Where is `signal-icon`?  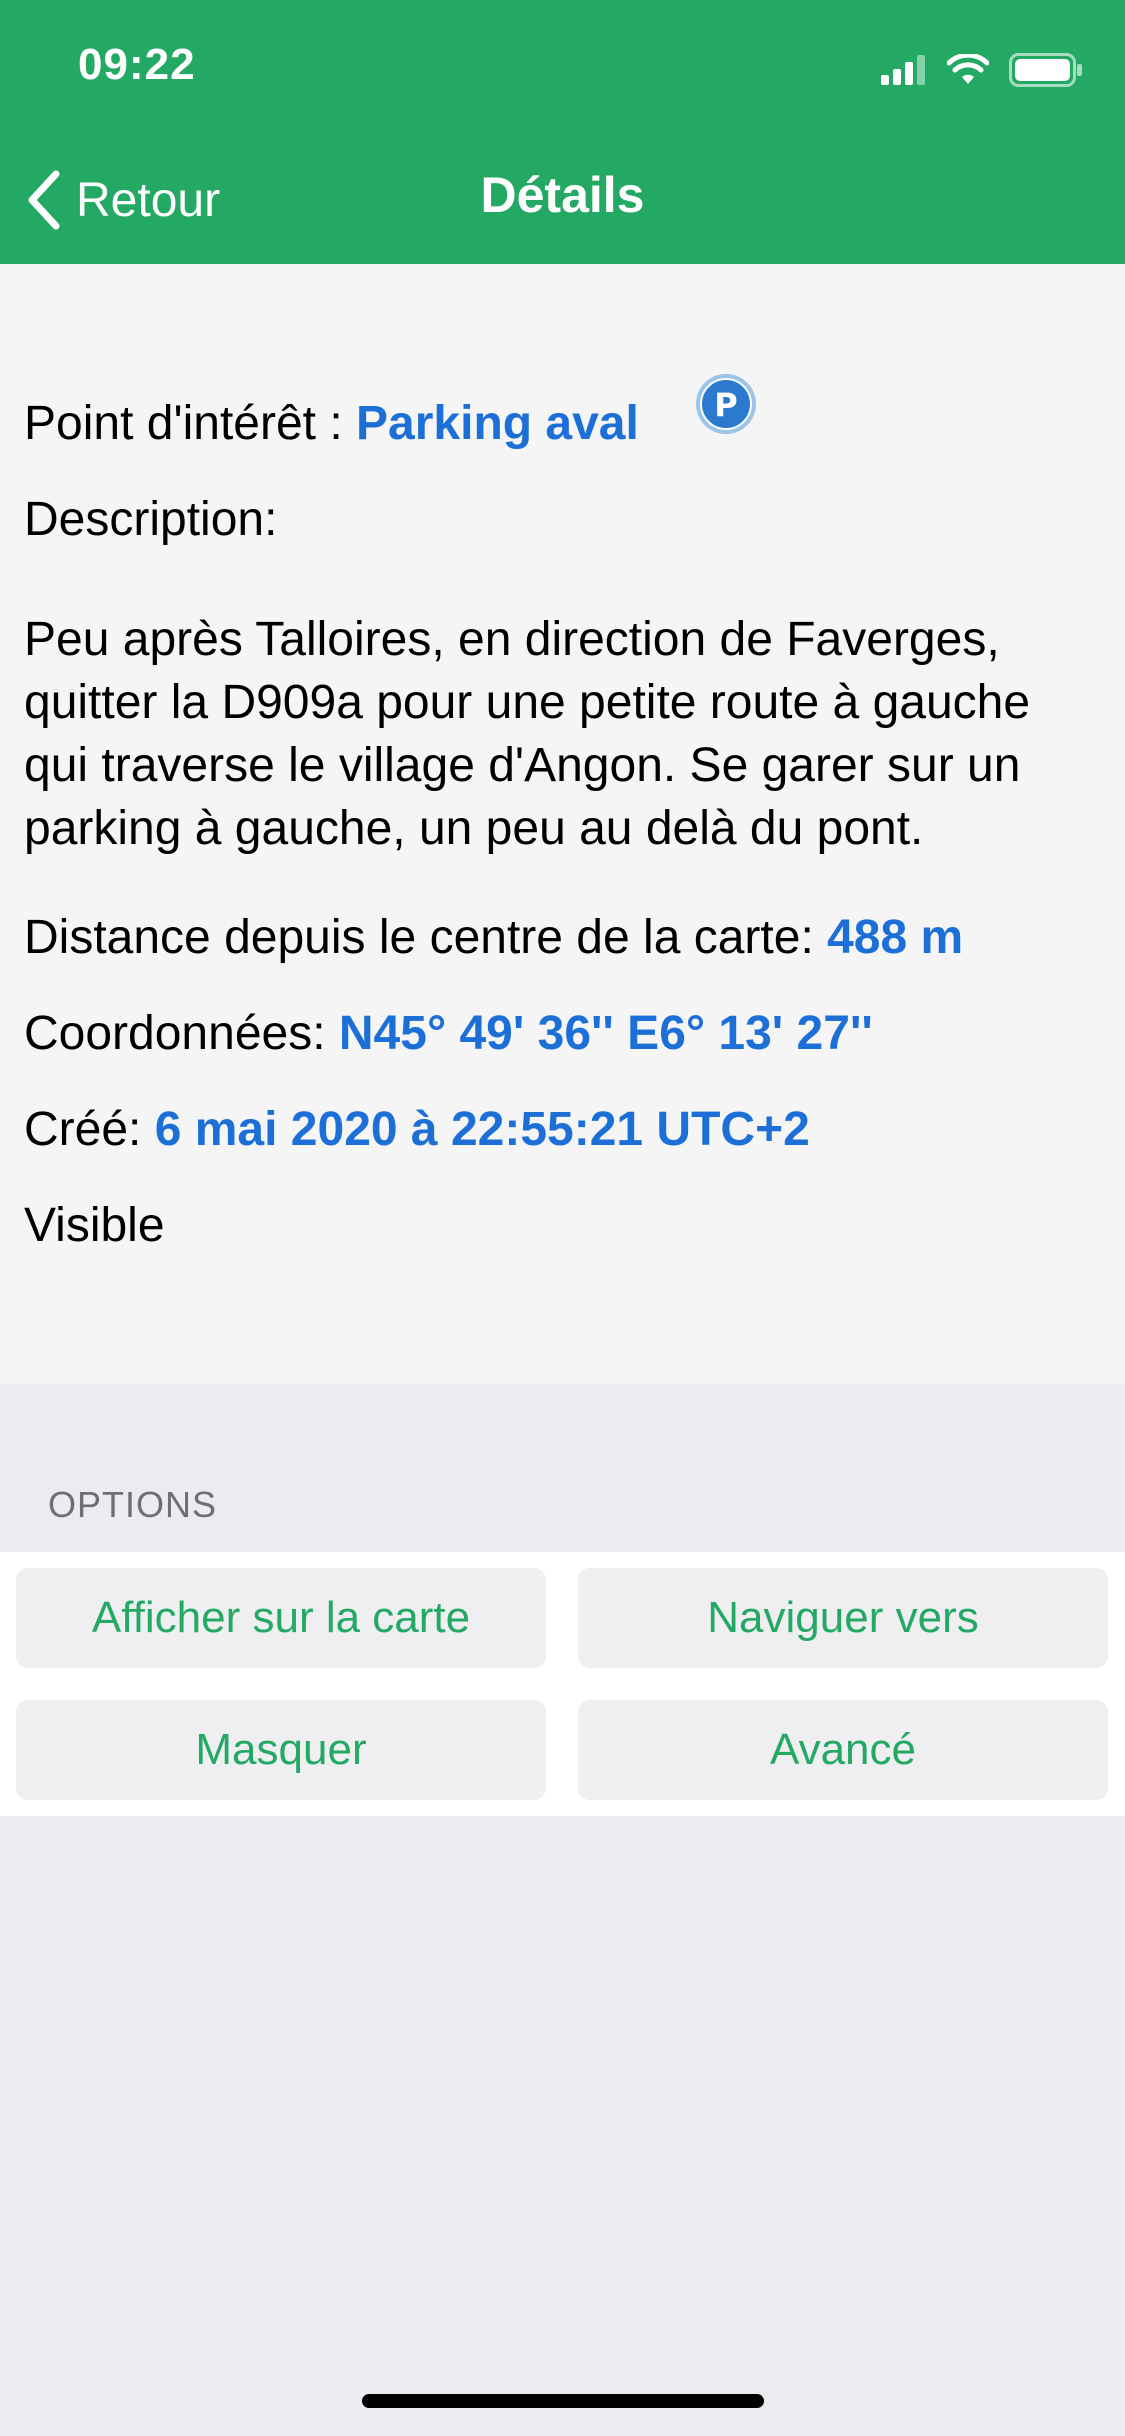 signal-icon is located at coordinates (903, 70).